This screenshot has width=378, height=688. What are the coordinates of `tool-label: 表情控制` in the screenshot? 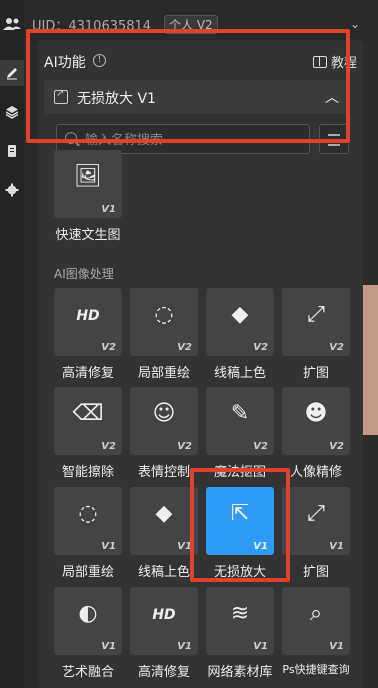 It's located at (163, 472).